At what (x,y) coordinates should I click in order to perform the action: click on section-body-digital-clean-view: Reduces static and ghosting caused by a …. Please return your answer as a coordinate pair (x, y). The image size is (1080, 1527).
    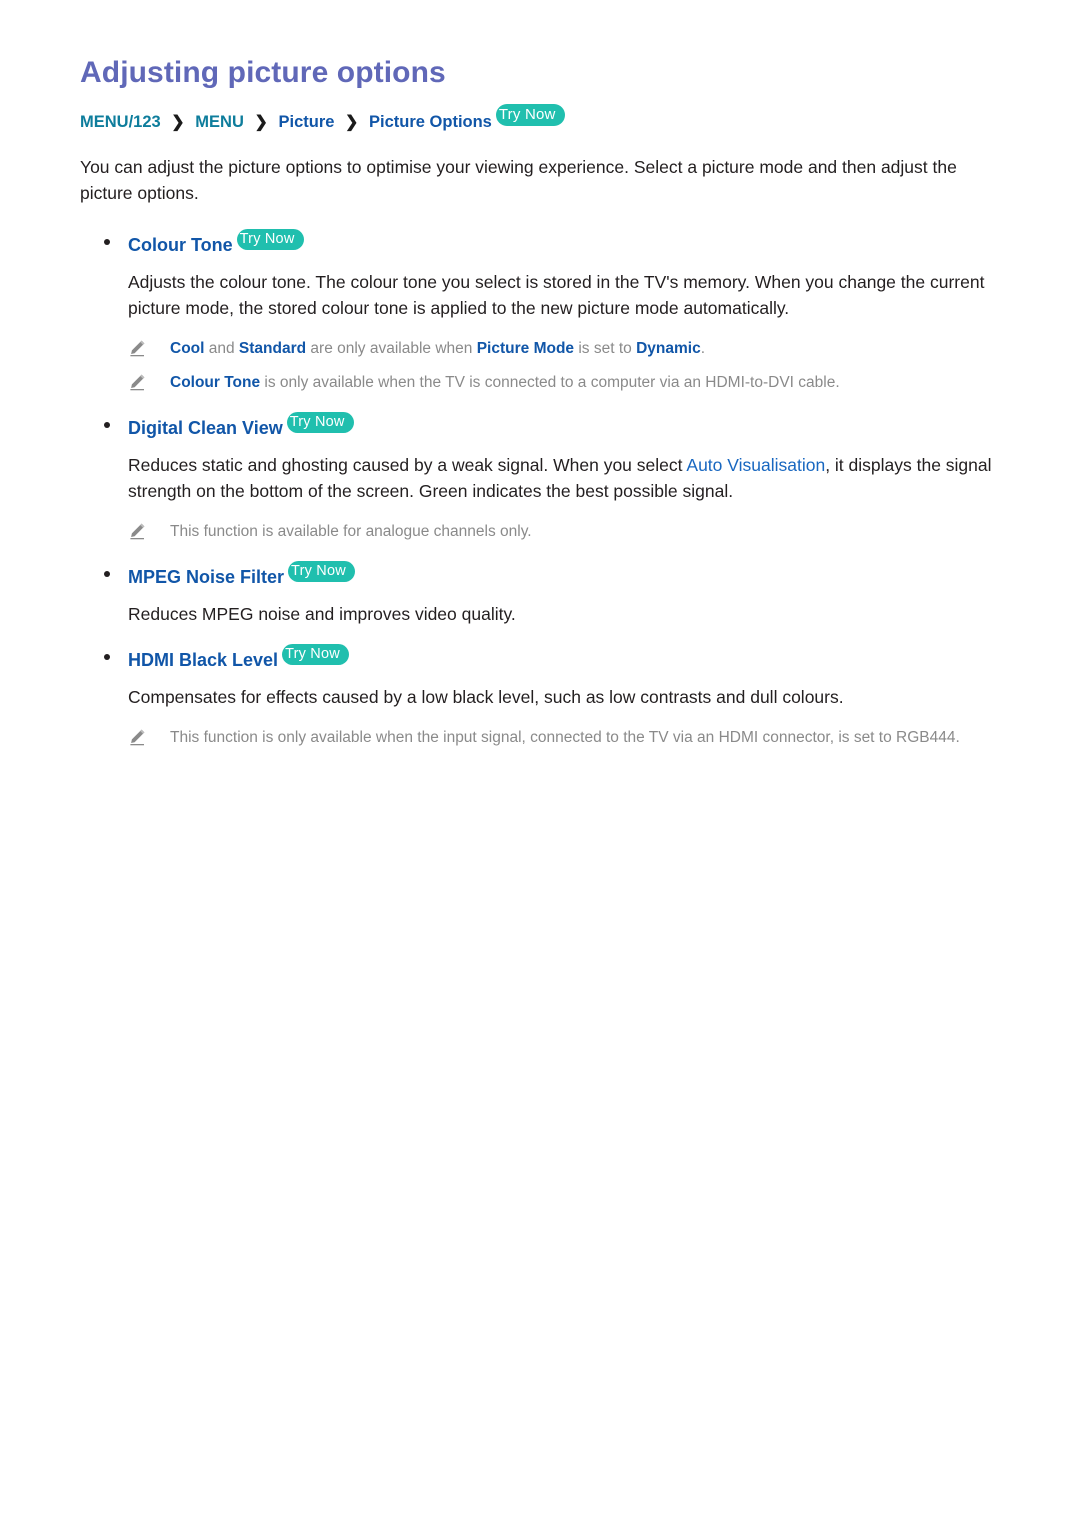
    Looking at the image, I should click on (540, 478).